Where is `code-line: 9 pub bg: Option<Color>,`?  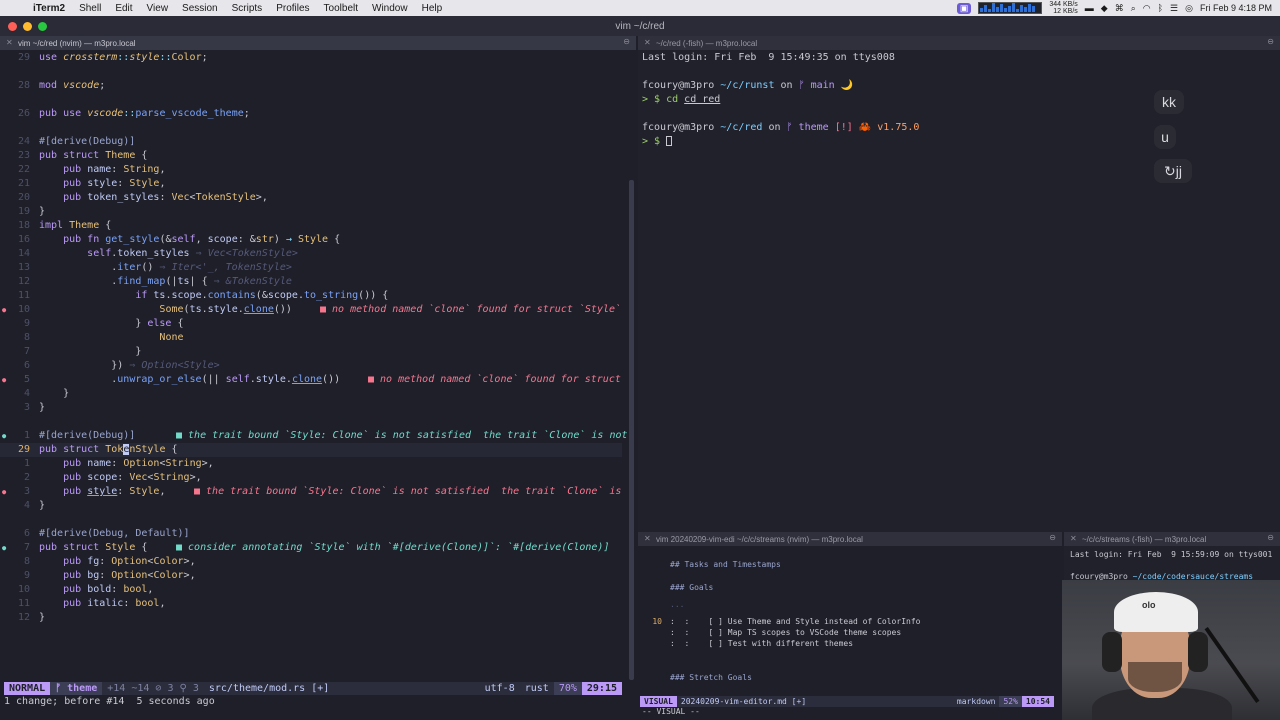 code-line: 9 pub bg: Option<Color>, is located at coordinates (109, 575).